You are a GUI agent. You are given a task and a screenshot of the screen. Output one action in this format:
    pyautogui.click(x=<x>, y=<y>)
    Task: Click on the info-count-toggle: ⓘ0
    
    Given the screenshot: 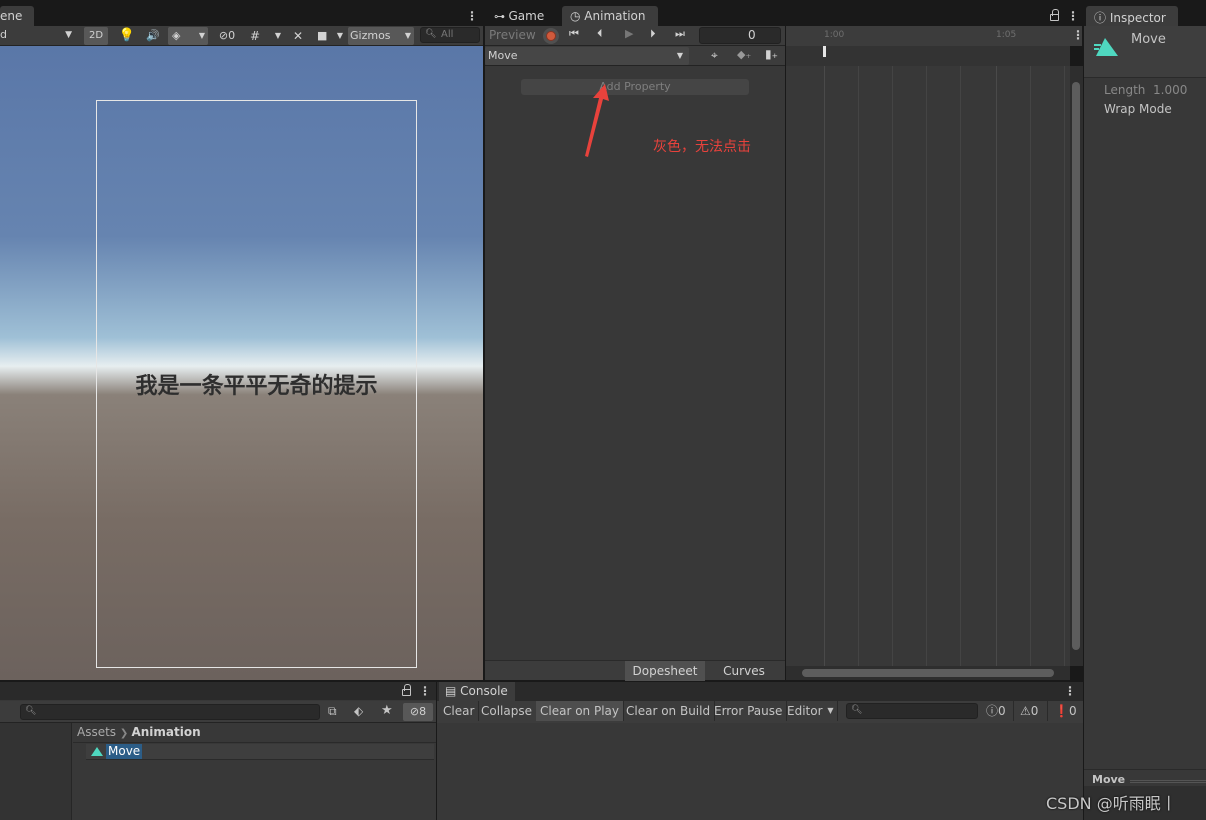 What is the action you would take?
    pyautogui.click(x=998, y=711)
    